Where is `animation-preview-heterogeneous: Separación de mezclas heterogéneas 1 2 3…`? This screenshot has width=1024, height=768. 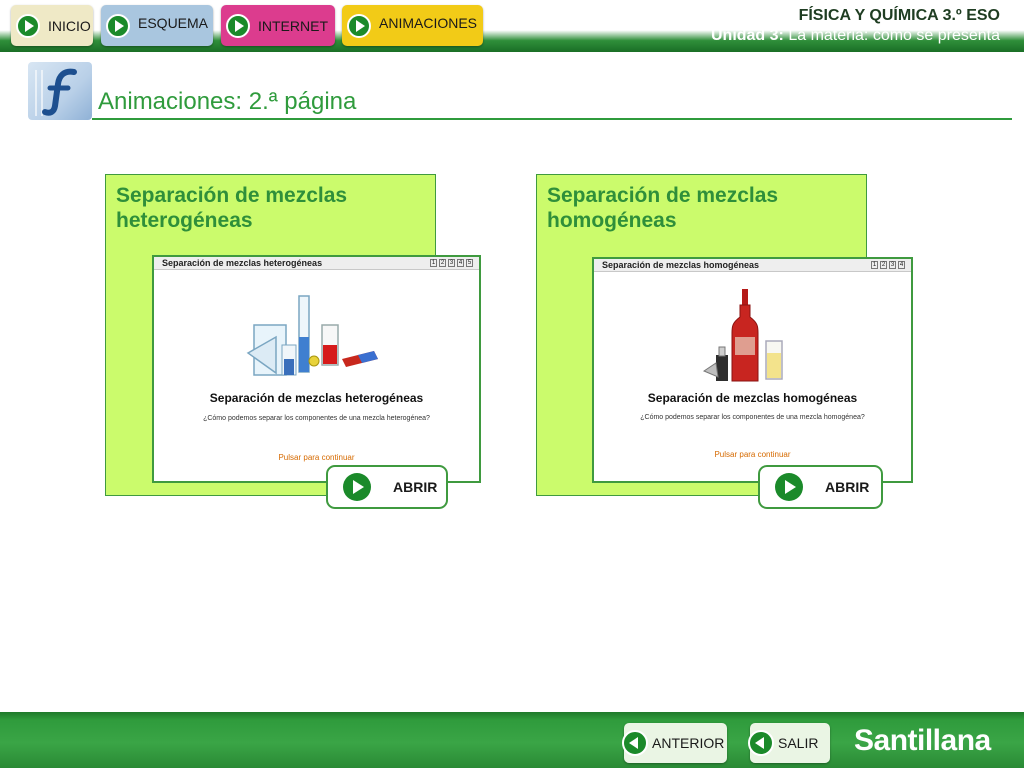
animation-preview-heterogeneous: Separación de mezclas heterogéneas 1 2 3… is located at coordinates (316, 369).